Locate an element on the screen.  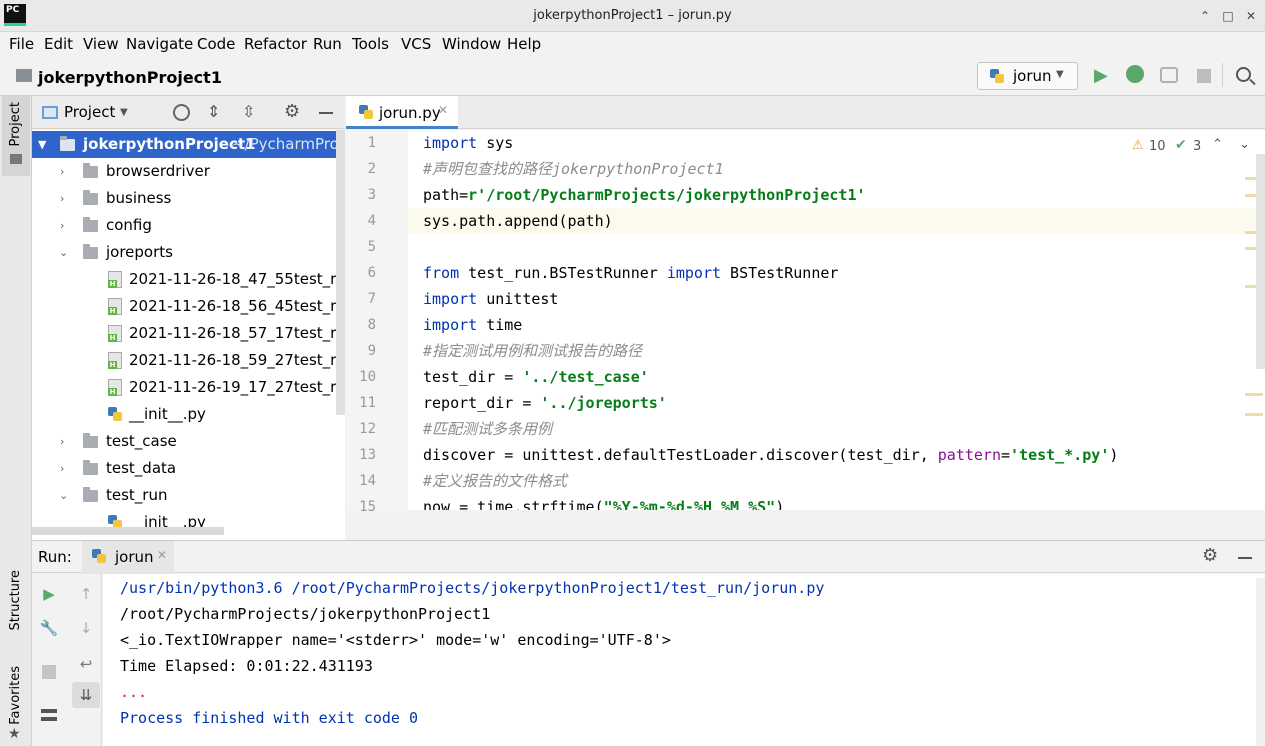
locate-file-icon is located at coordinates (181, 112).